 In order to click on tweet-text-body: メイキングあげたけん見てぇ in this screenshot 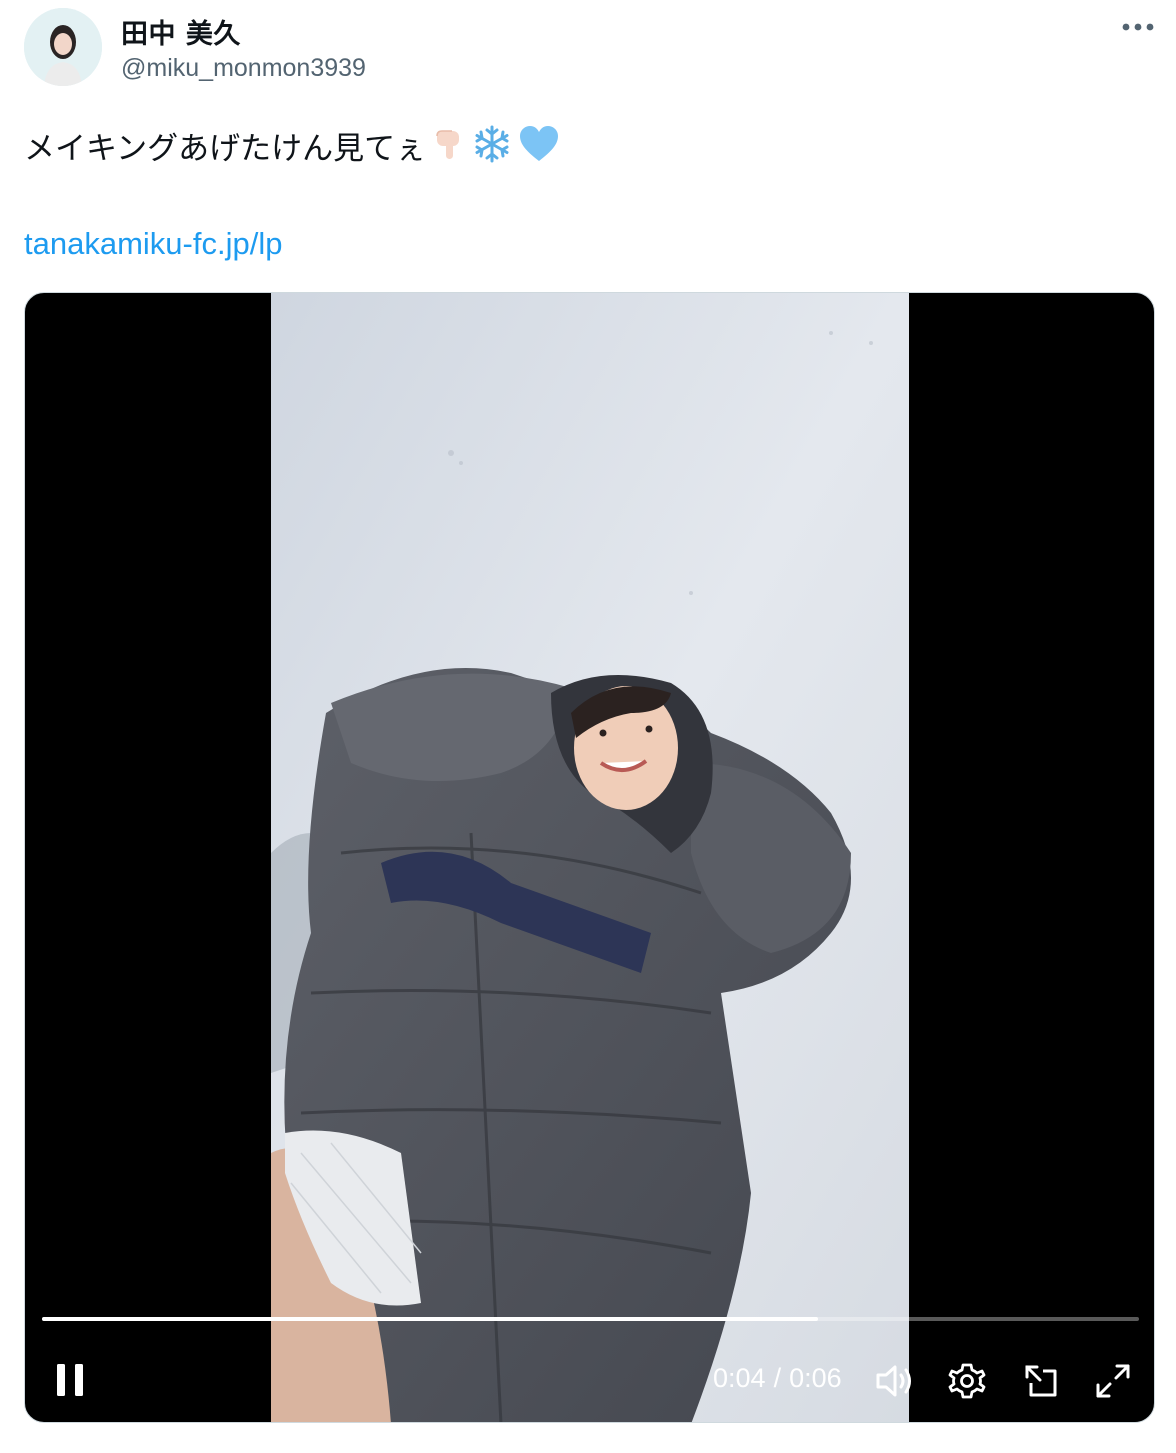, I will do `click(225, 149)`.